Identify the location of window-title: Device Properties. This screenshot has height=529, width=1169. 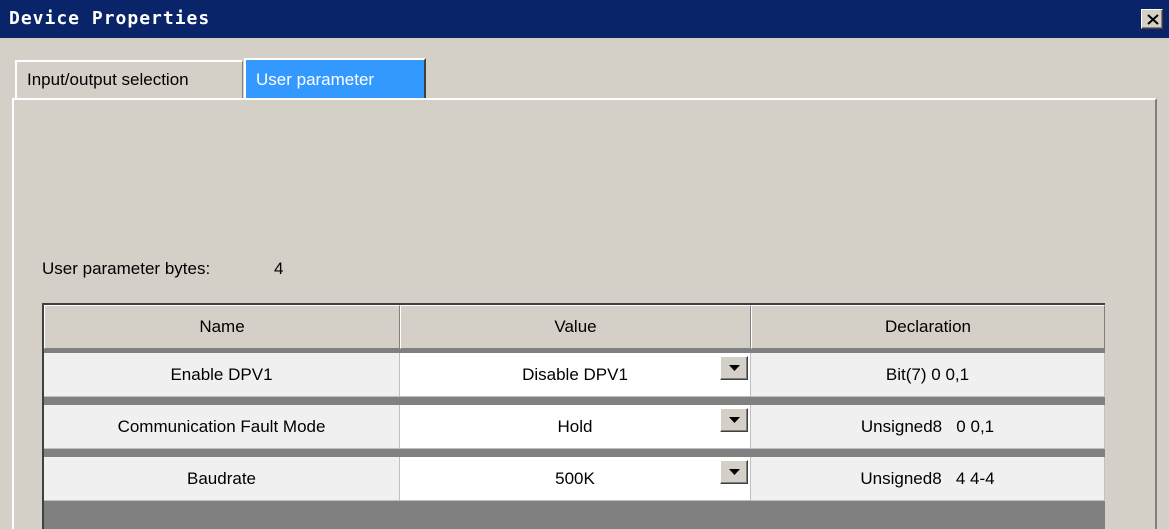
(110, 18).